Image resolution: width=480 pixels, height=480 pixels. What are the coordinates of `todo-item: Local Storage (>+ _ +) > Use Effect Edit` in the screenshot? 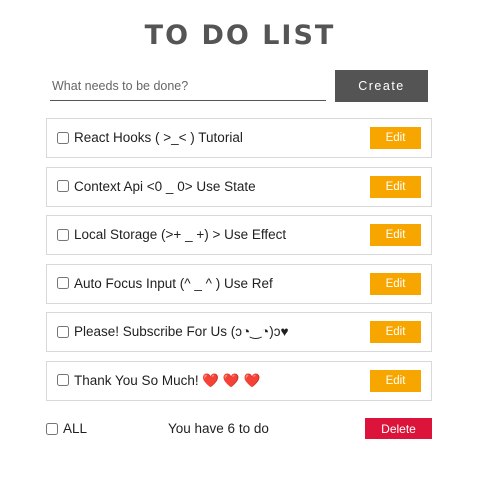 It's located at (239, 235).